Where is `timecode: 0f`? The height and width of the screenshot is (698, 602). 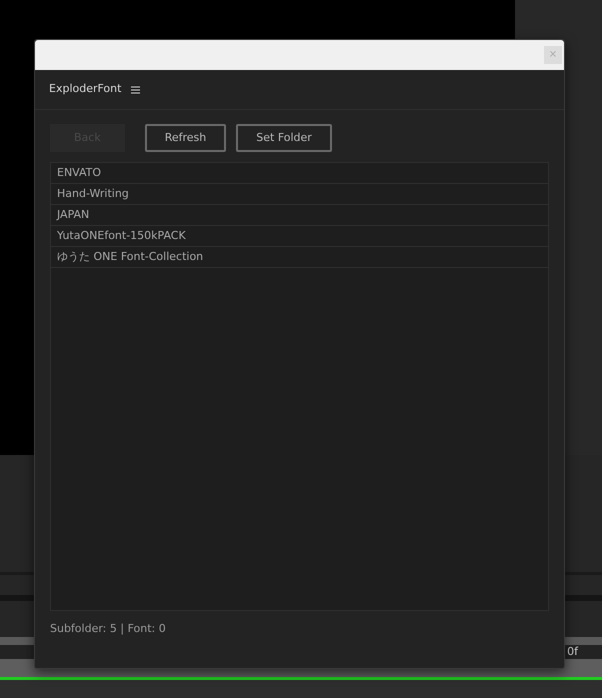 timecode: 0f is located at coordinates (572, 652).